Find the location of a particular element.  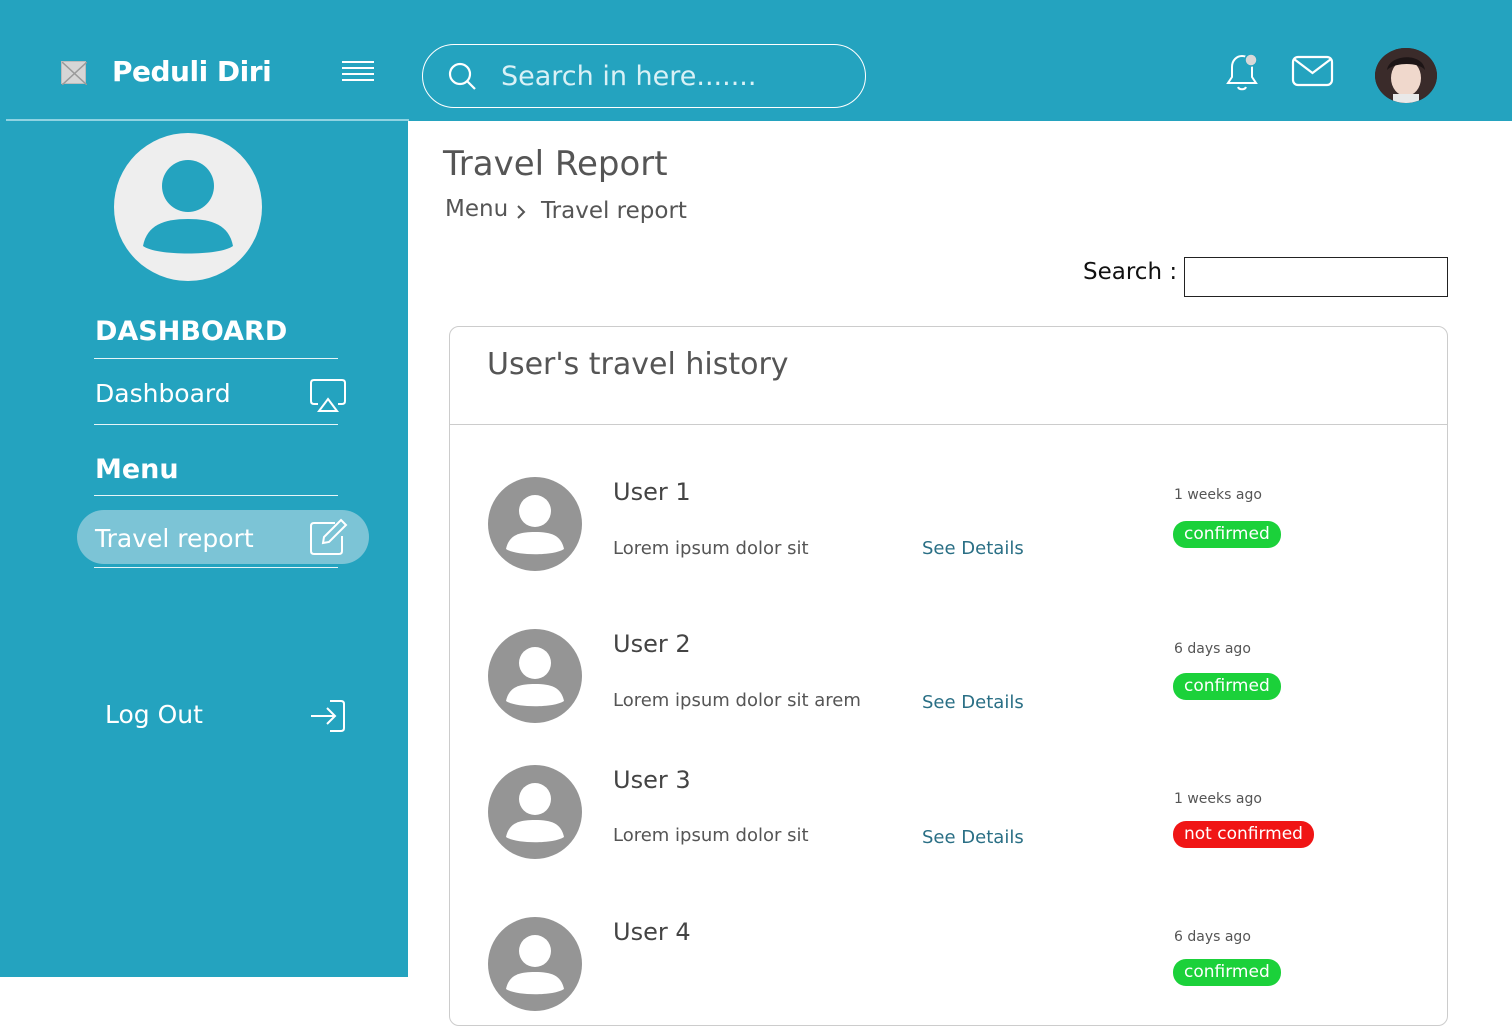

notification-bell-icon is located at coordinates (1242, 72).